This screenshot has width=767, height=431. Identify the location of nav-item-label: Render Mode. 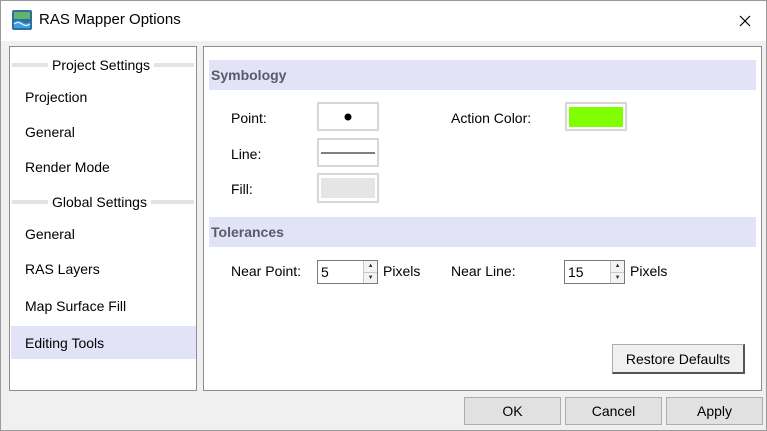
(67, 166).